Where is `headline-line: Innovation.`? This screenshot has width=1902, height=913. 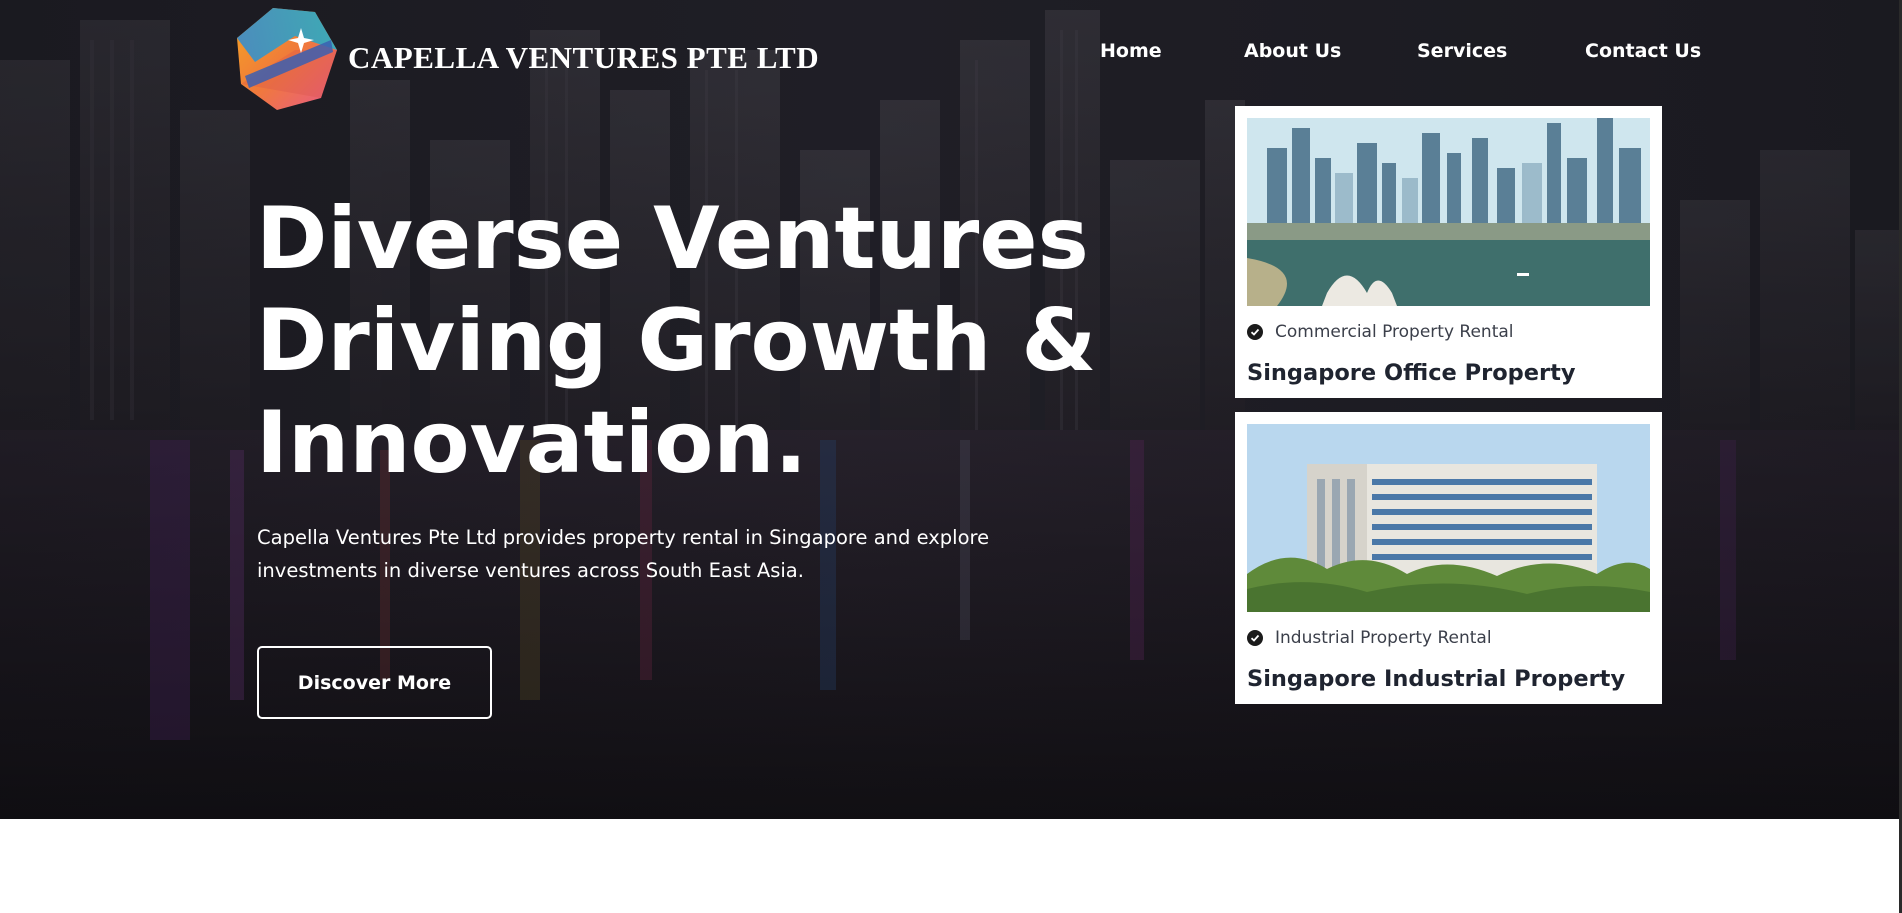
headline-line: Innovation. is located at coordinates (532, 443).